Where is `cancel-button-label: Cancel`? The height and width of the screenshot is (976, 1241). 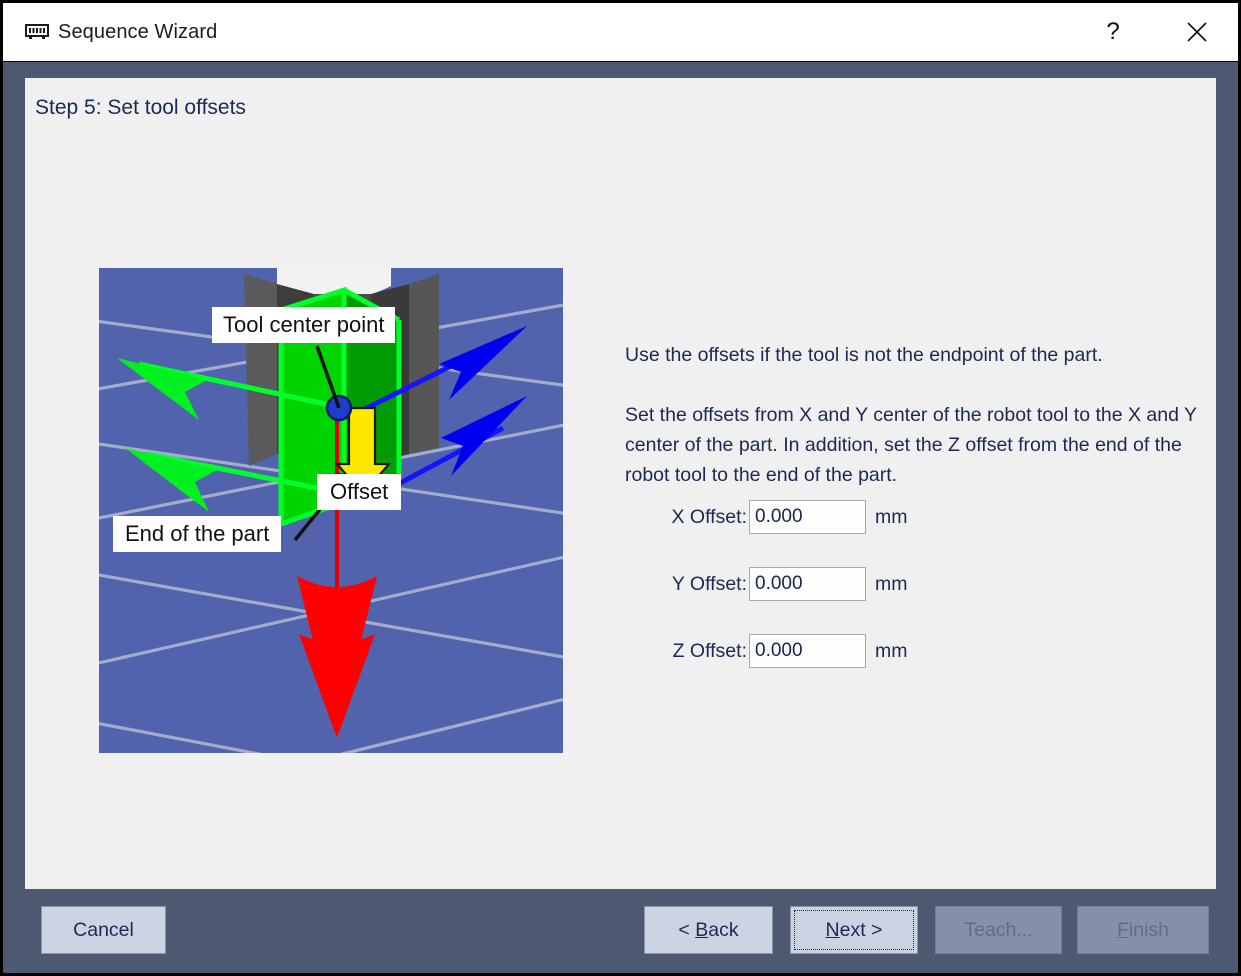
cancel-button-label: Cancel is located at coordinates (103, 929).